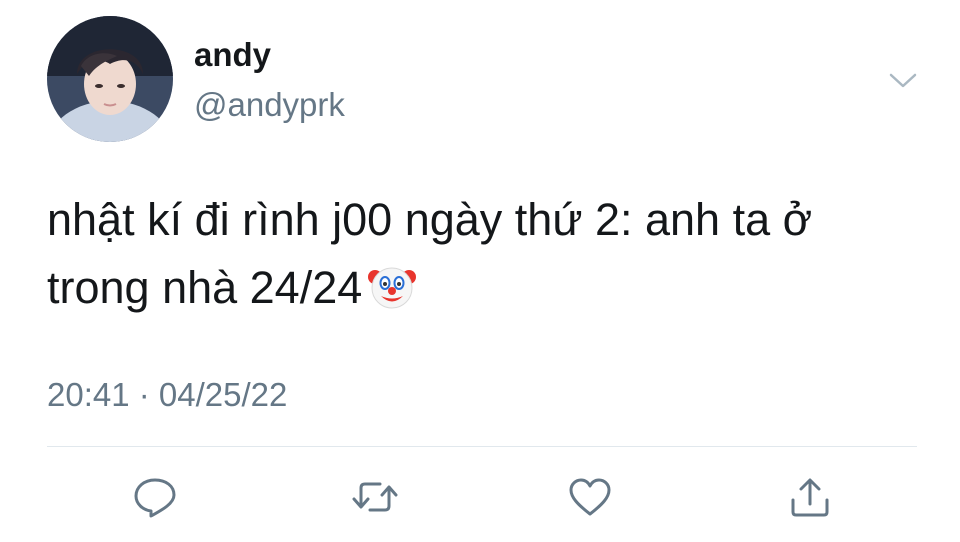 Image resolution: width=960 pixels, height=542 pixels. I want to click on avatar, so click(110, 79).